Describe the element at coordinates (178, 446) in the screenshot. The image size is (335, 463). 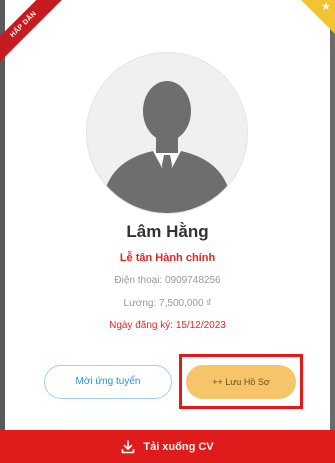
I see `download-label: Tải xuống CV` at that location.